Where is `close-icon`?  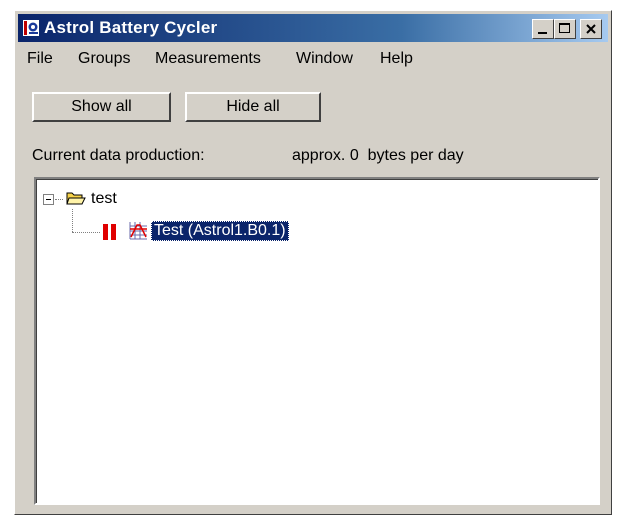
close-icon is located at coordinates (591, 29).